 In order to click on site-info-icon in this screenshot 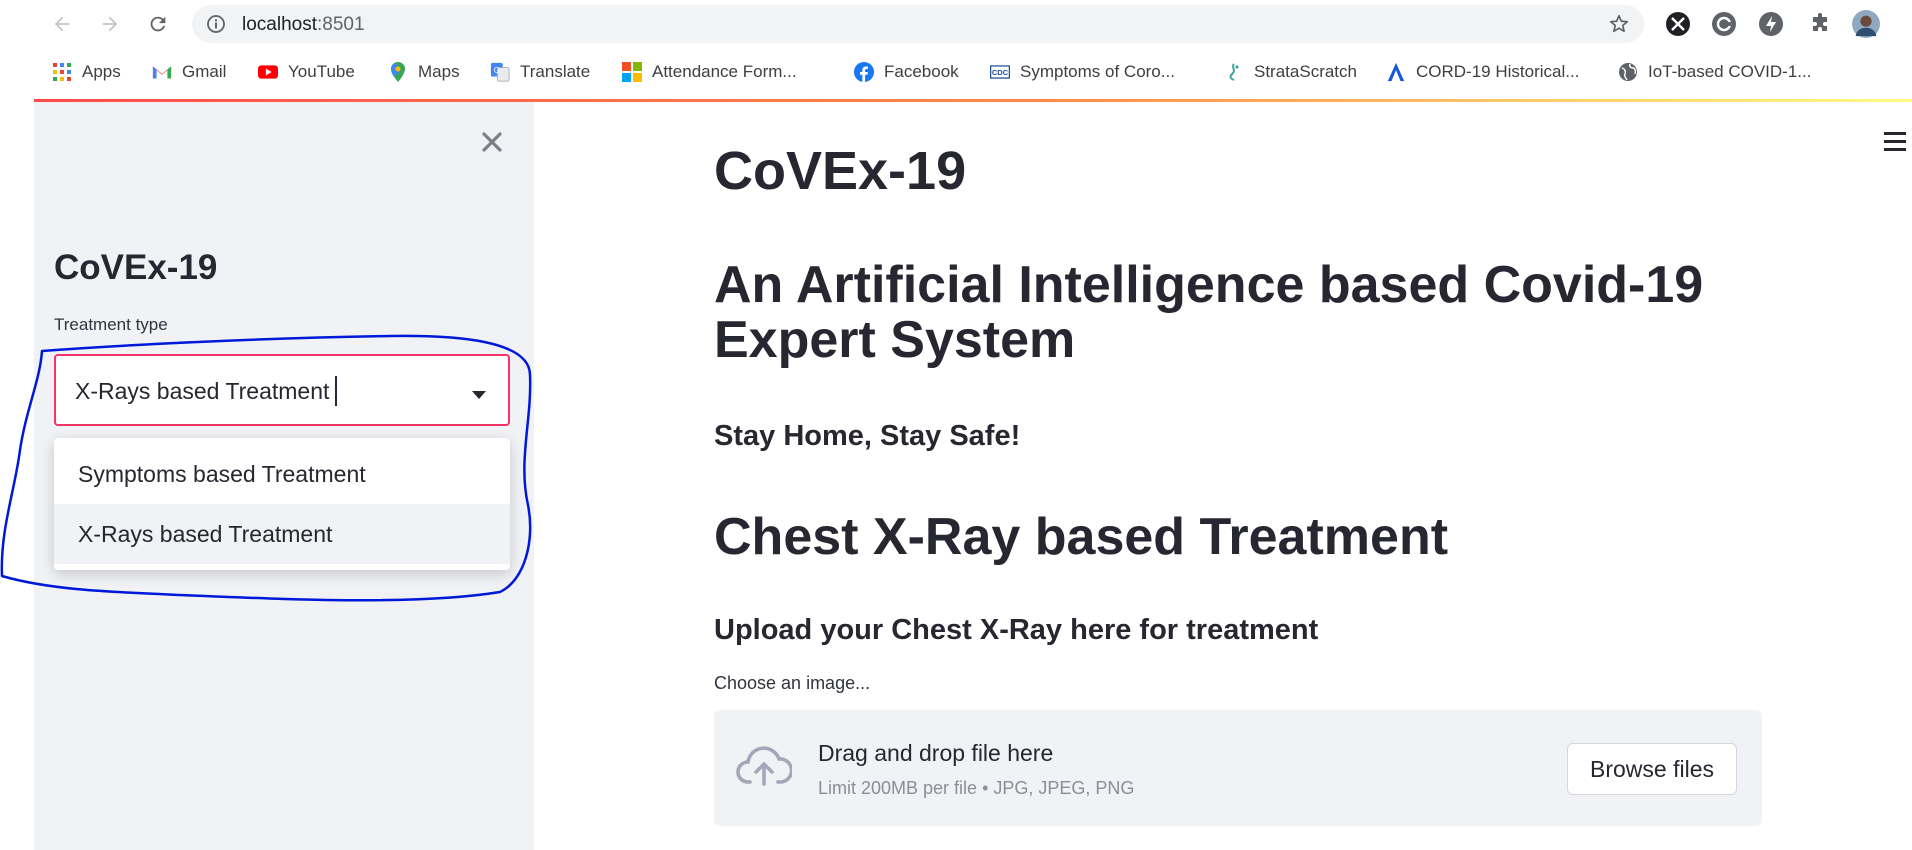, I will do `click(216, 26)`.